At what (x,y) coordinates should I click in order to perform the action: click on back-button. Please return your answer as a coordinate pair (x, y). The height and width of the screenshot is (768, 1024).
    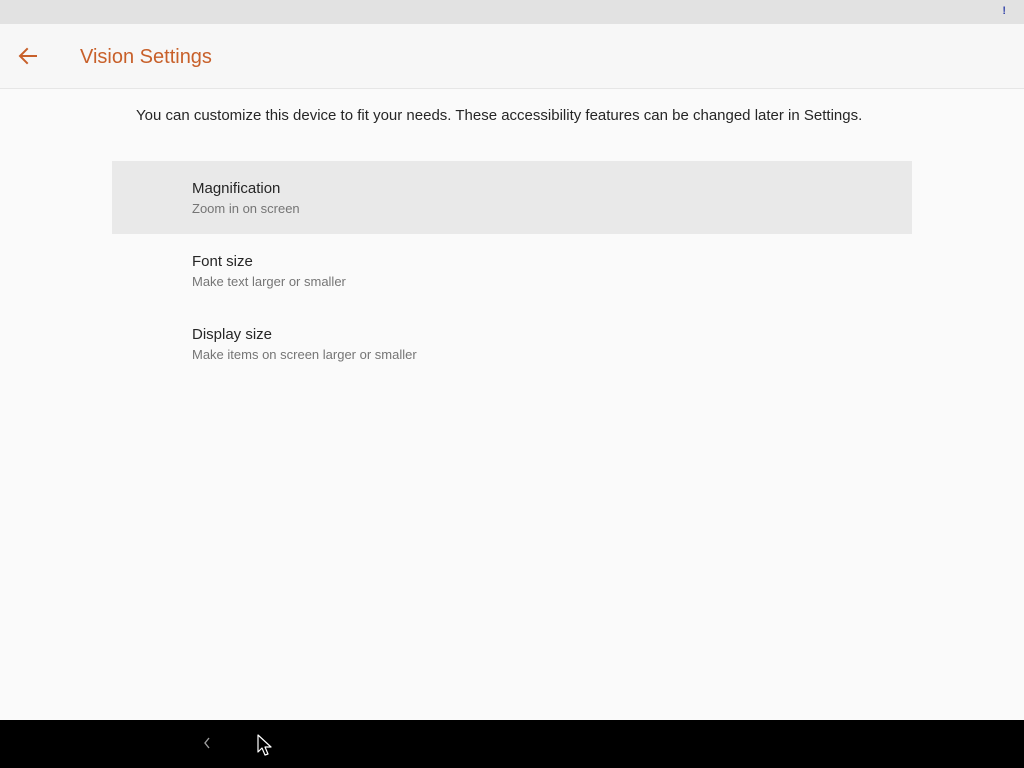
    Looking at the image, I should click on (28, 56).